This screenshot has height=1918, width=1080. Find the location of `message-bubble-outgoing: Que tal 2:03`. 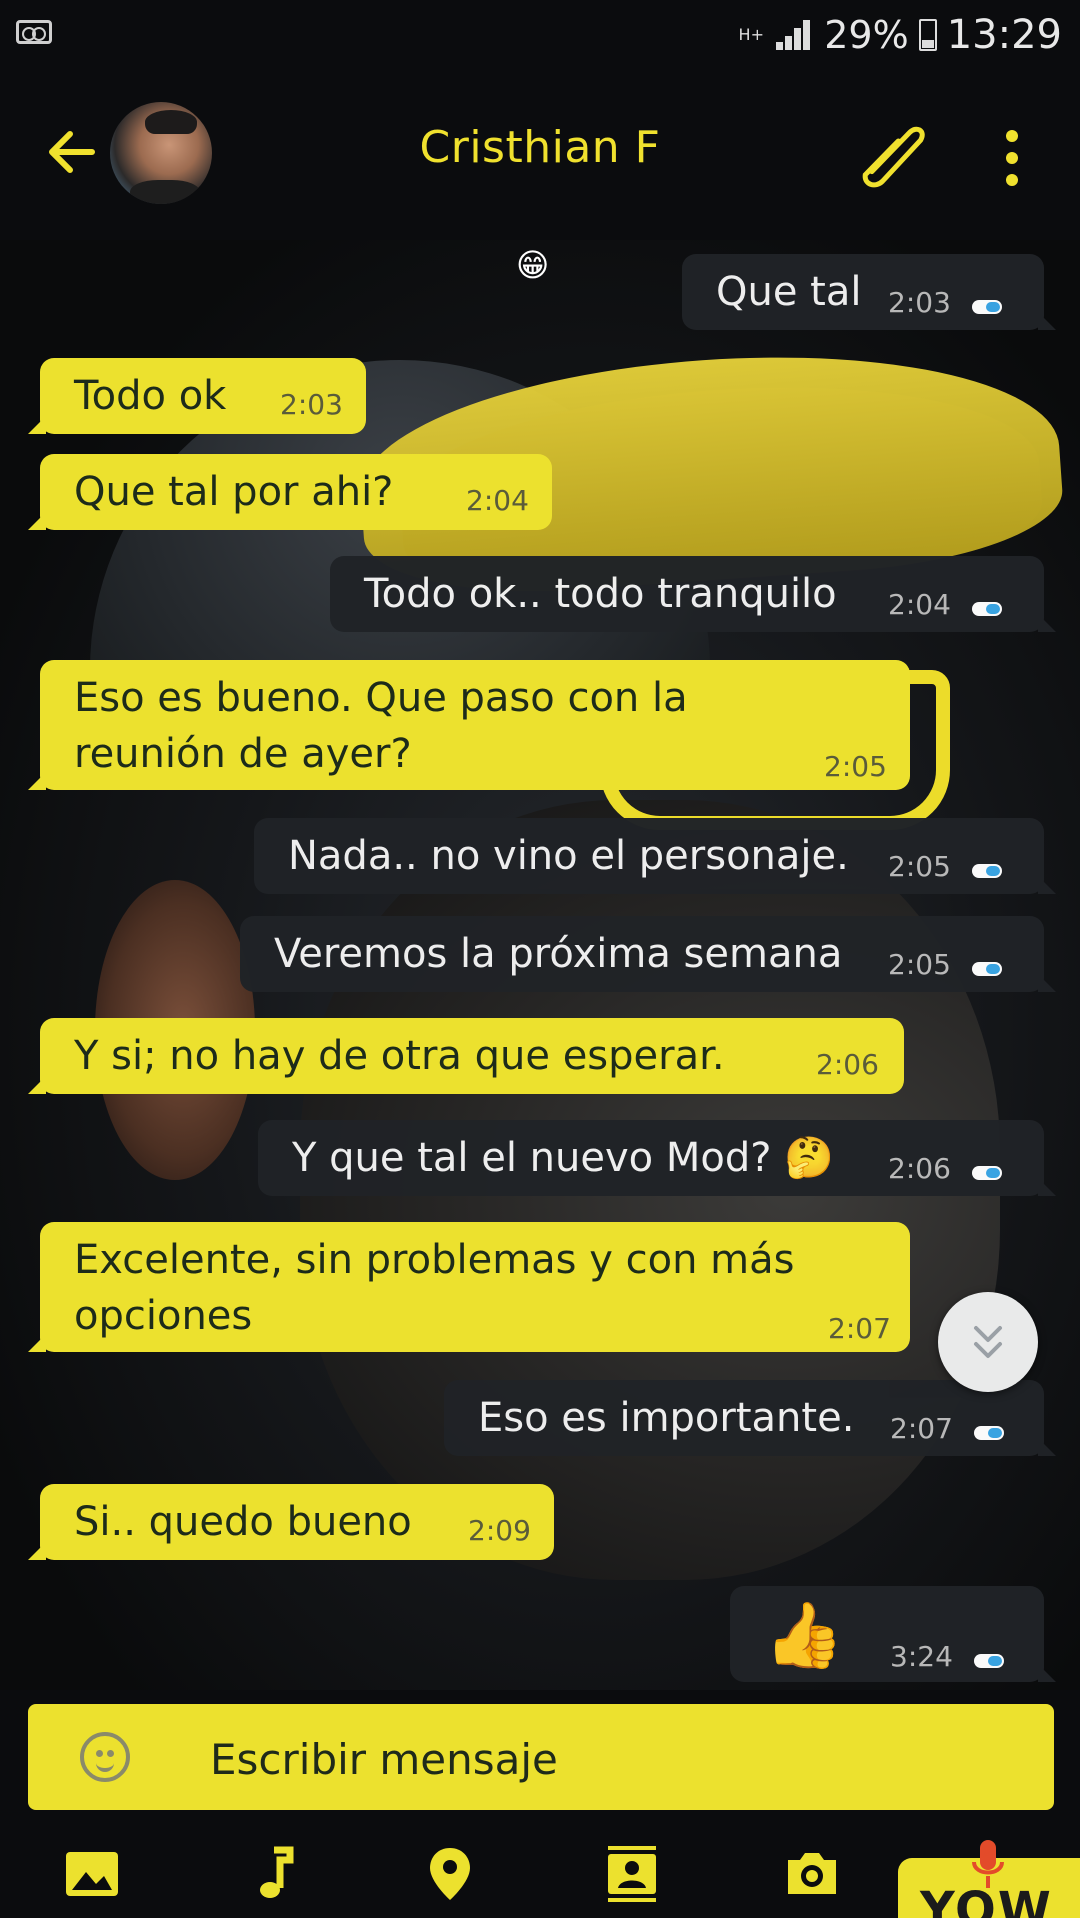

message-bubble-outgoing: Que tal 2:03 is located at coordinates (869, 292).